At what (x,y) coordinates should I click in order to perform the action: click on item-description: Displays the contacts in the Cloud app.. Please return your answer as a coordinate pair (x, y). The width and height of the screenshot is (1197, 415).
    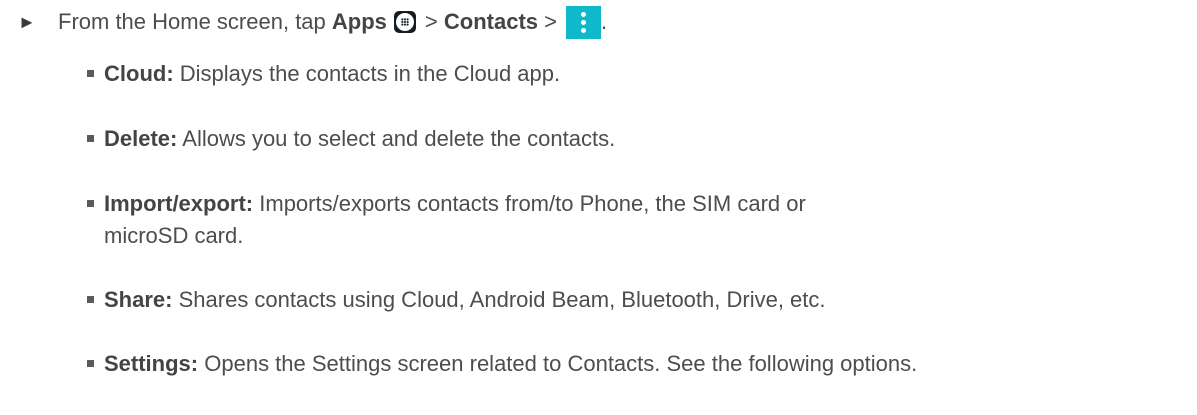
    Looking at the image, I should click on (370, 73).